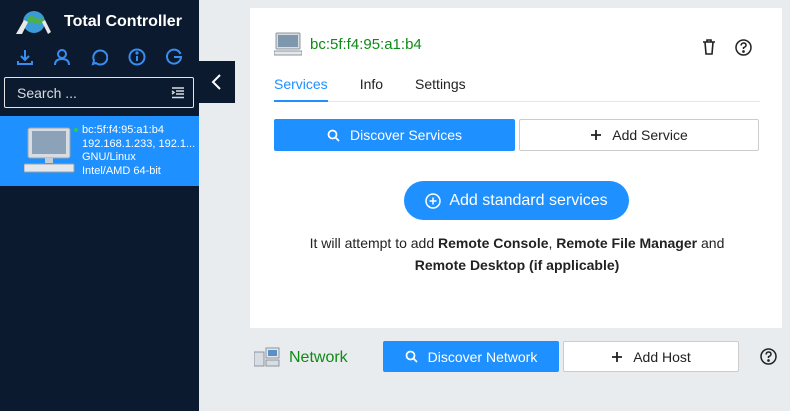 The image size is (790, 411). I want to click on discover-network-button: Discover Network, so click(471, 356).